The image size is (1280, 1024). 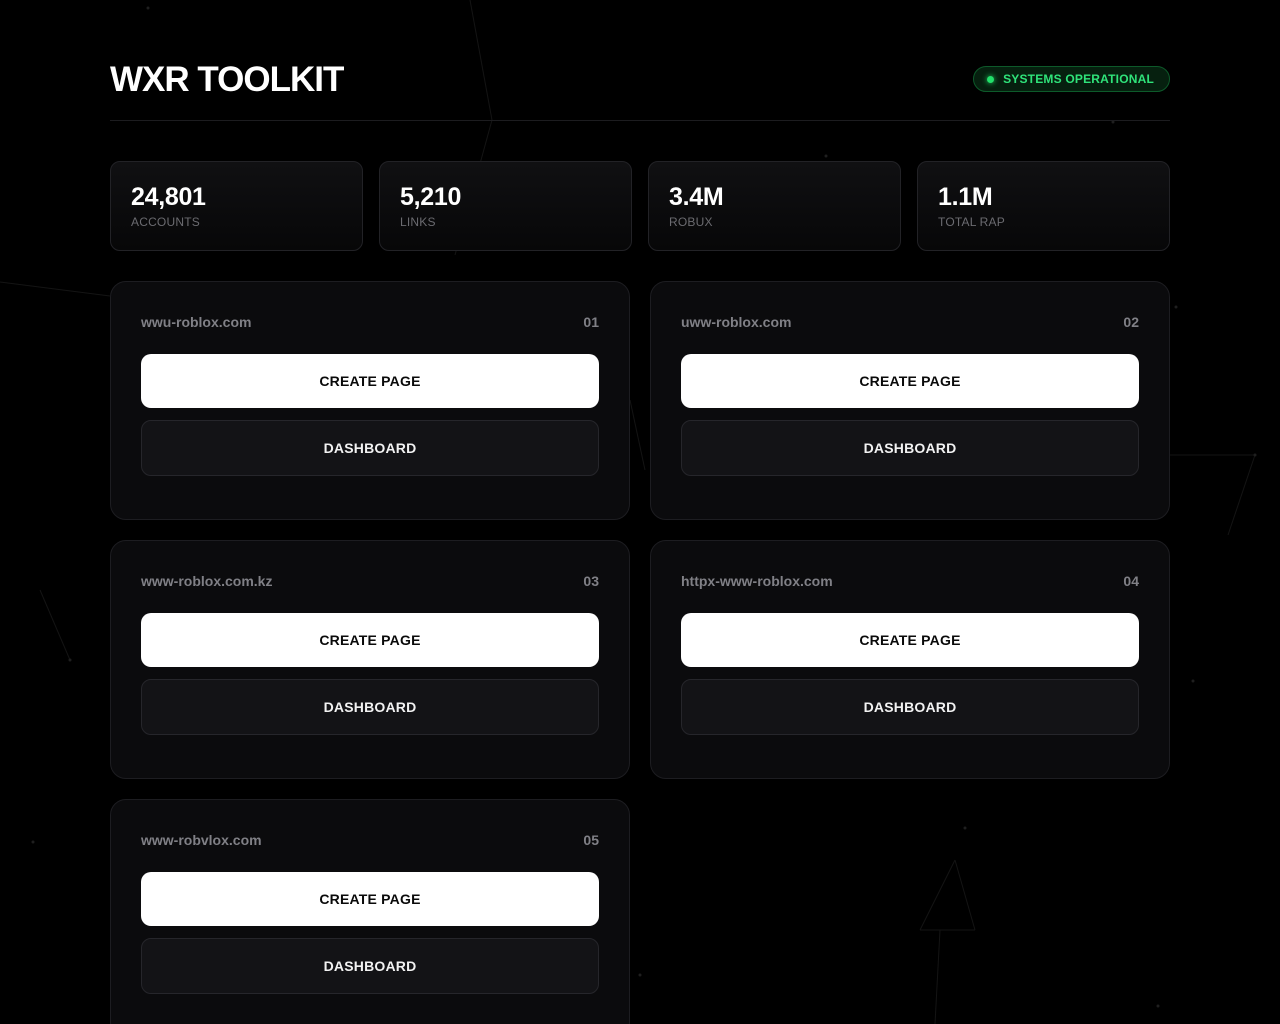 I want to click on site-domain: www-robvlox.com, so click(x=201, y=840).